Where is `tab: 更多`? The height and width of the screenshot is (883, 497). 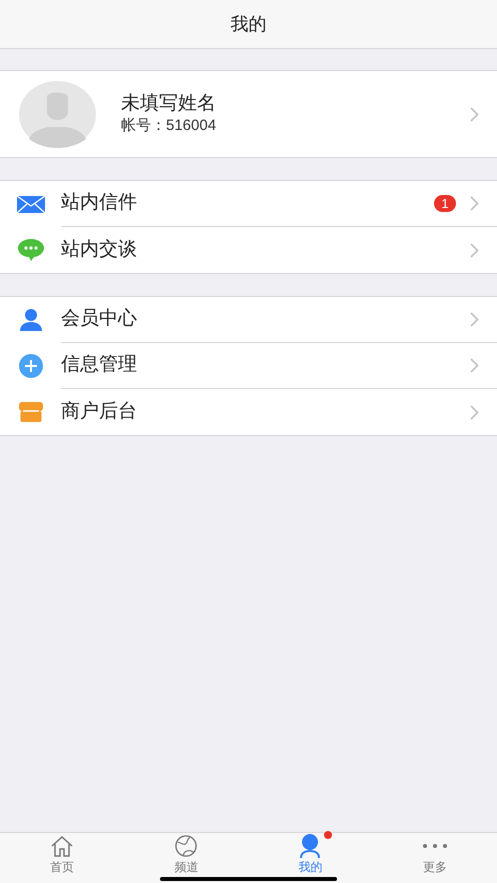 tab: 更多 is located at coordinates (434, 858).